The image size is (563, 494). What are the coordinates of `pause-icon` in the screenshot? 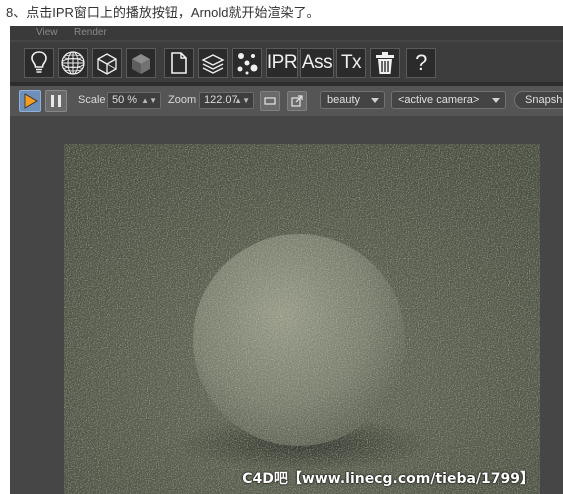 It's located at (56, 101).